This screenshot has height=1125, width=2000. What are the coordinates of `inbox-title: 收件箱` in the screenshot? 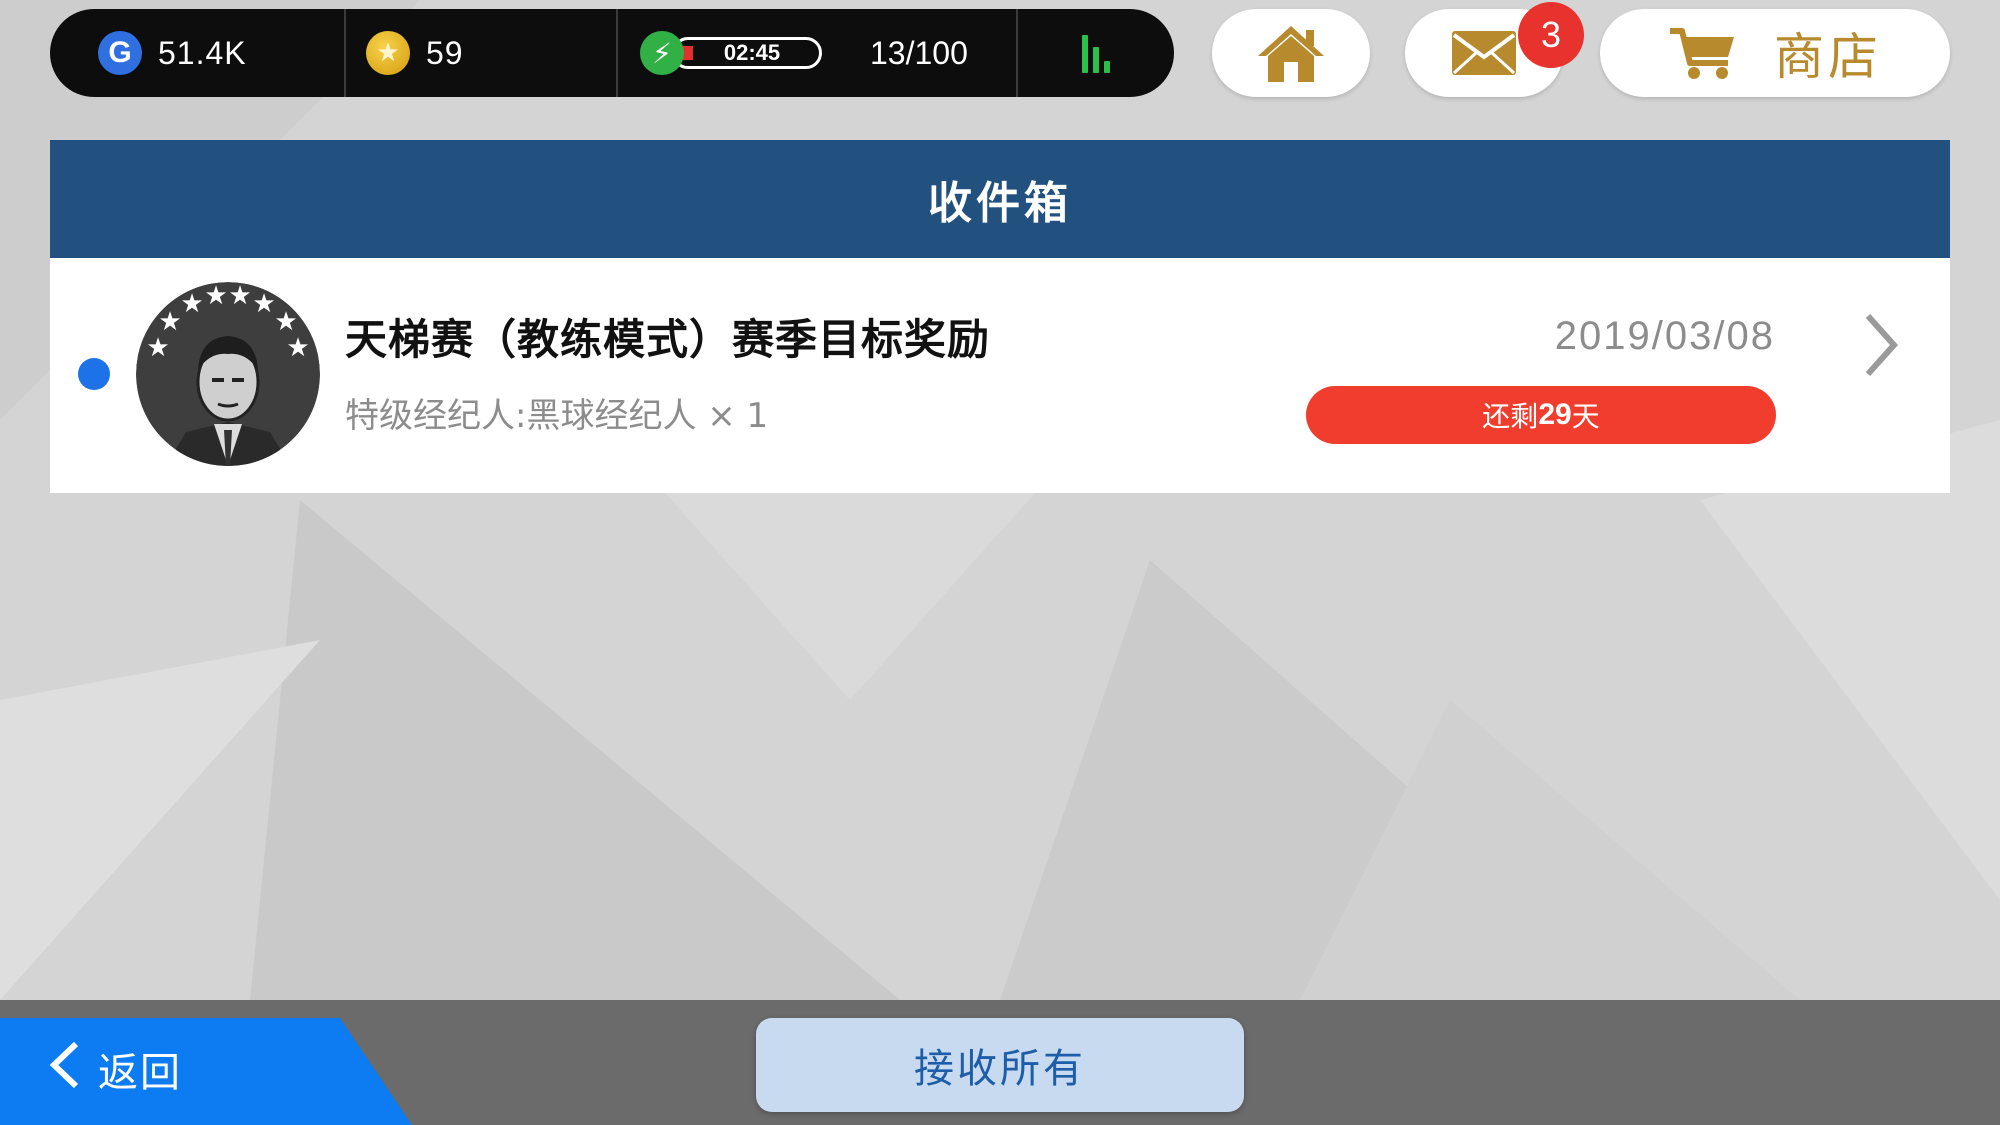 It's located at (1000, 199).